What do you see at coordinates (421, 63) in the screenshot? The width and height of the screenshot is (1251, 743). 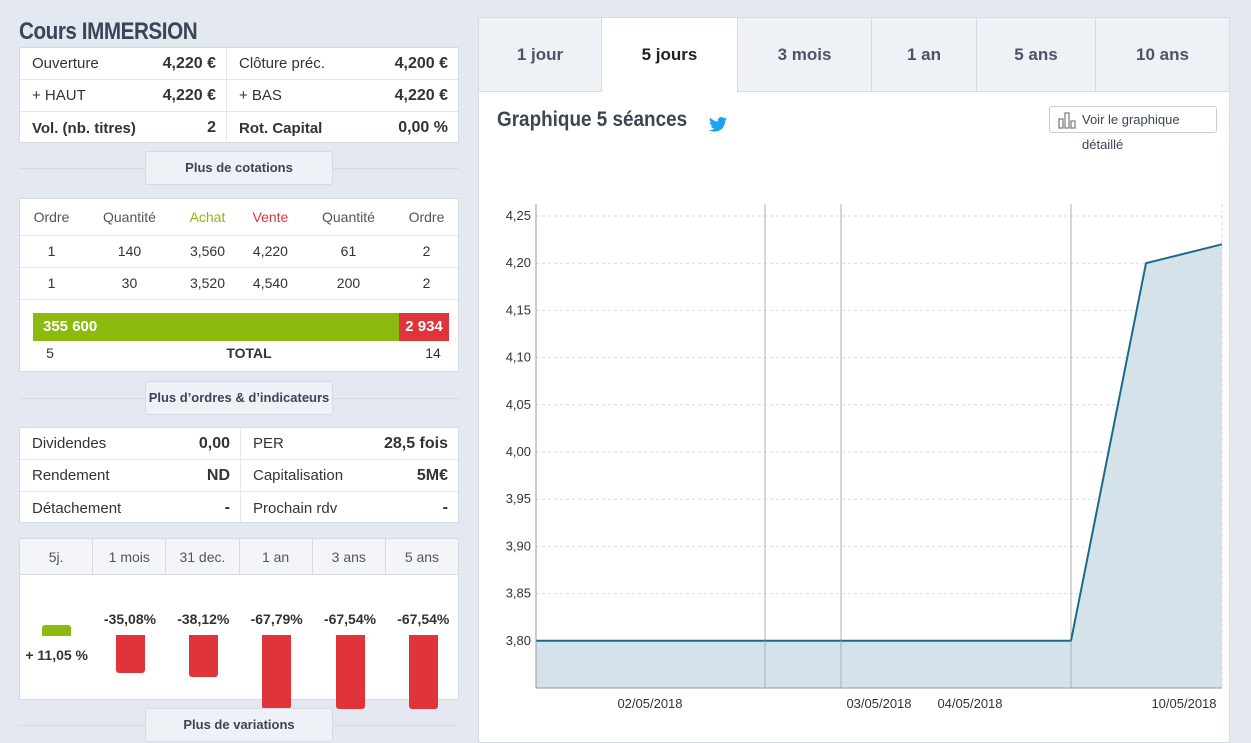 I see `quote-value: 4,200 €` at bounding box center [421, 63].